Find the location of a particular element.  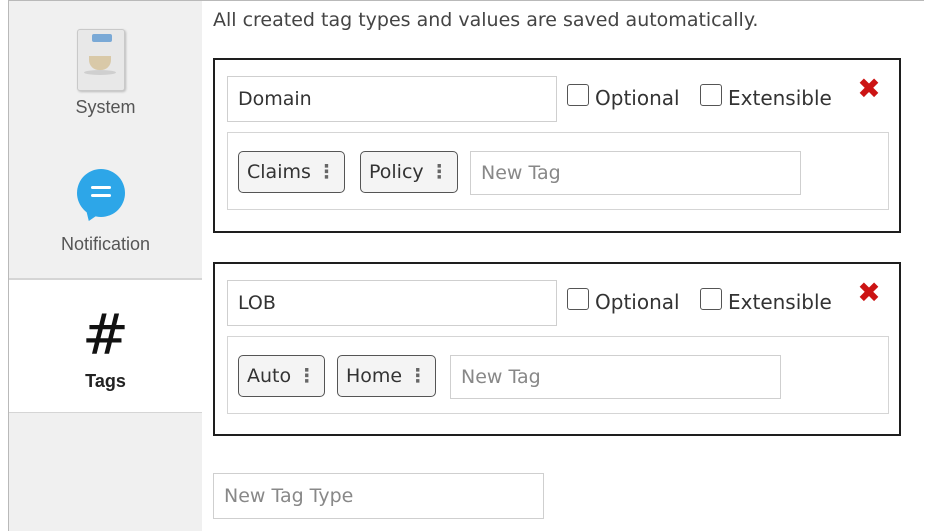

tag-values-container: Auto ⋮ Home ⋮ is located at coordinates (558, 375).